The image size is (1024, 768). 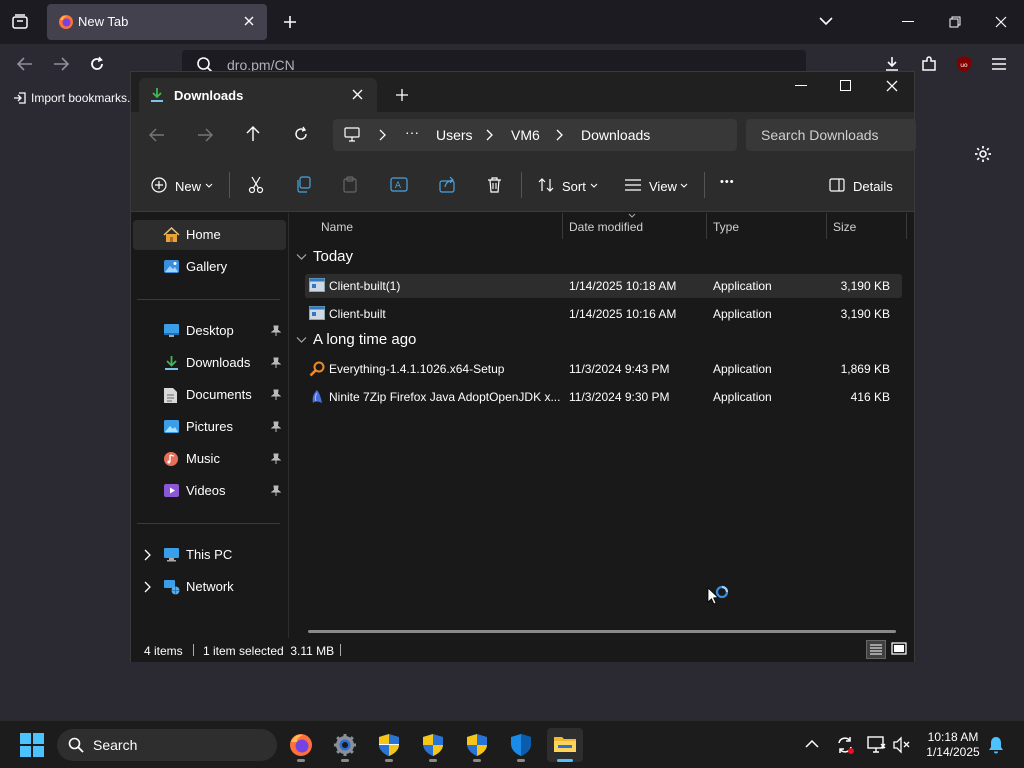 What do you see at coordinates (253, 134) in the screenshot?
I see `explorer-up-icon` at bounding box center [253, 134].